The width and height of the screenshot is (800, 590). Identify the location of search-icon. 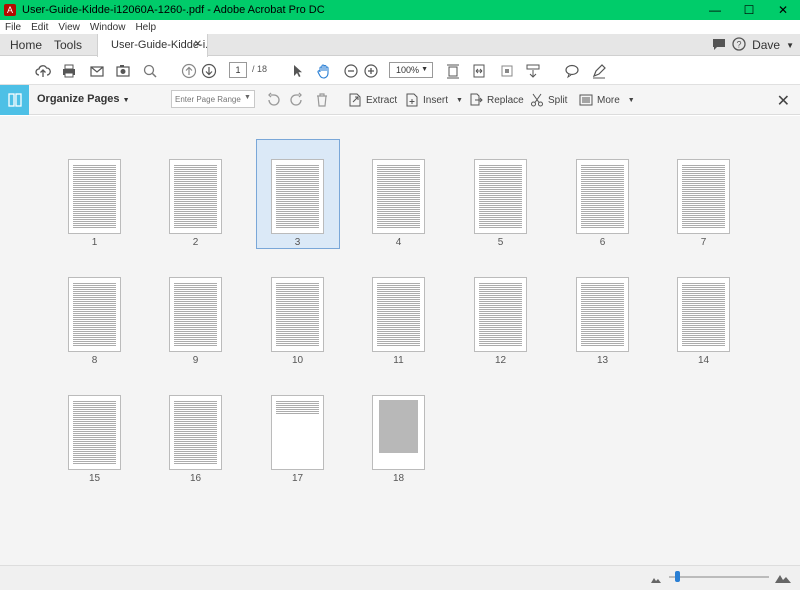
(150, 71).